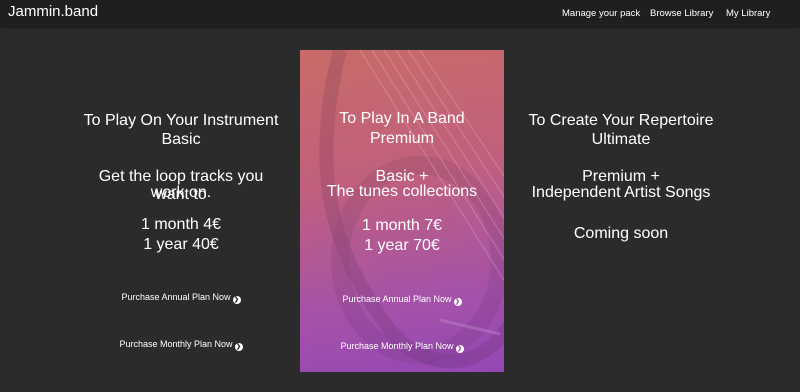 Image resolution: width=800 pixels, height=392 pixels. I want to click on plan-basic-monthly-link: Purchase Monthly Plan Now ❯, so click(181, 343).